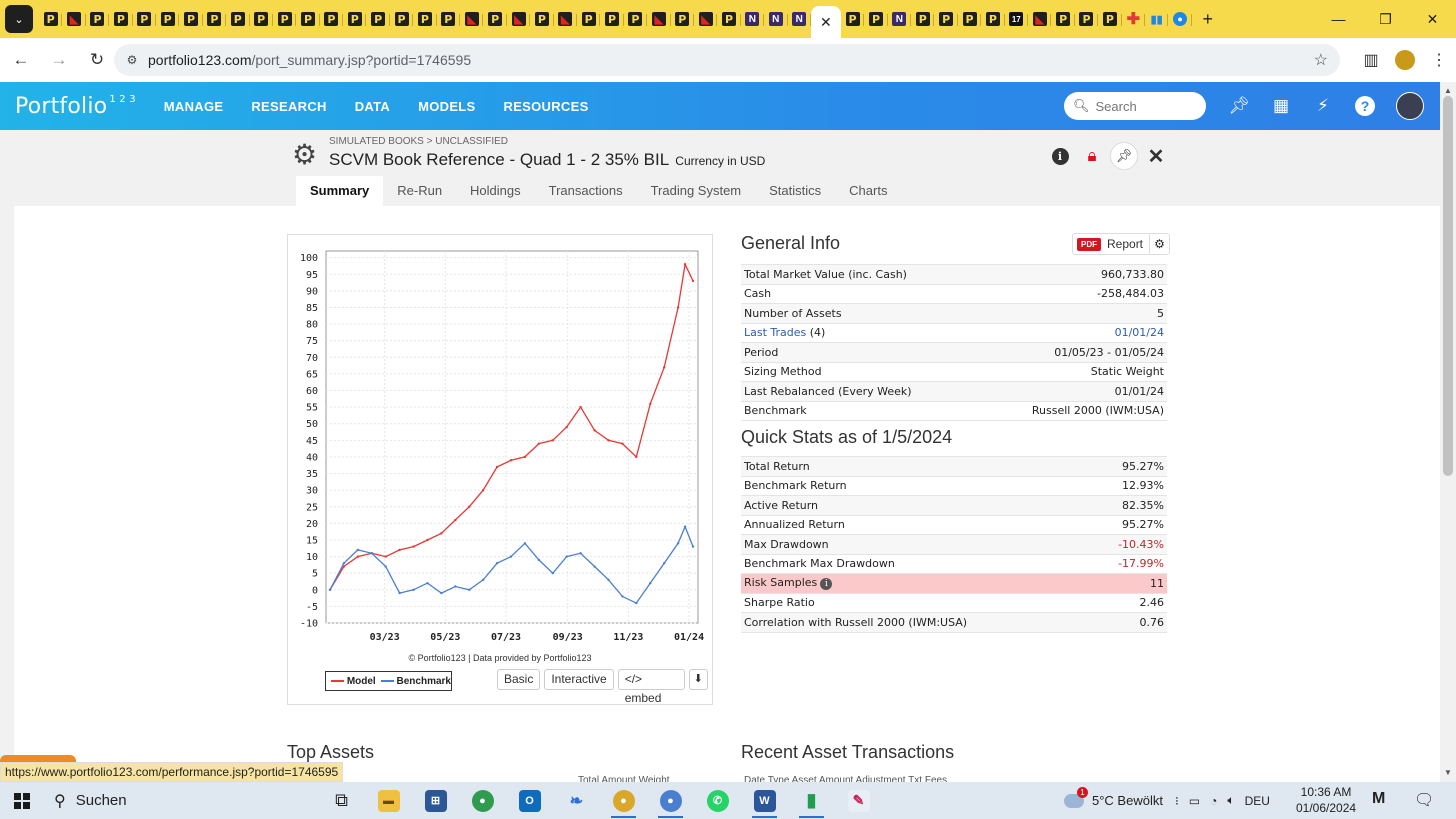  Describe the element at coordinates (1180, 19) in the screenshot. I see `browser-tab: ●` at that location.